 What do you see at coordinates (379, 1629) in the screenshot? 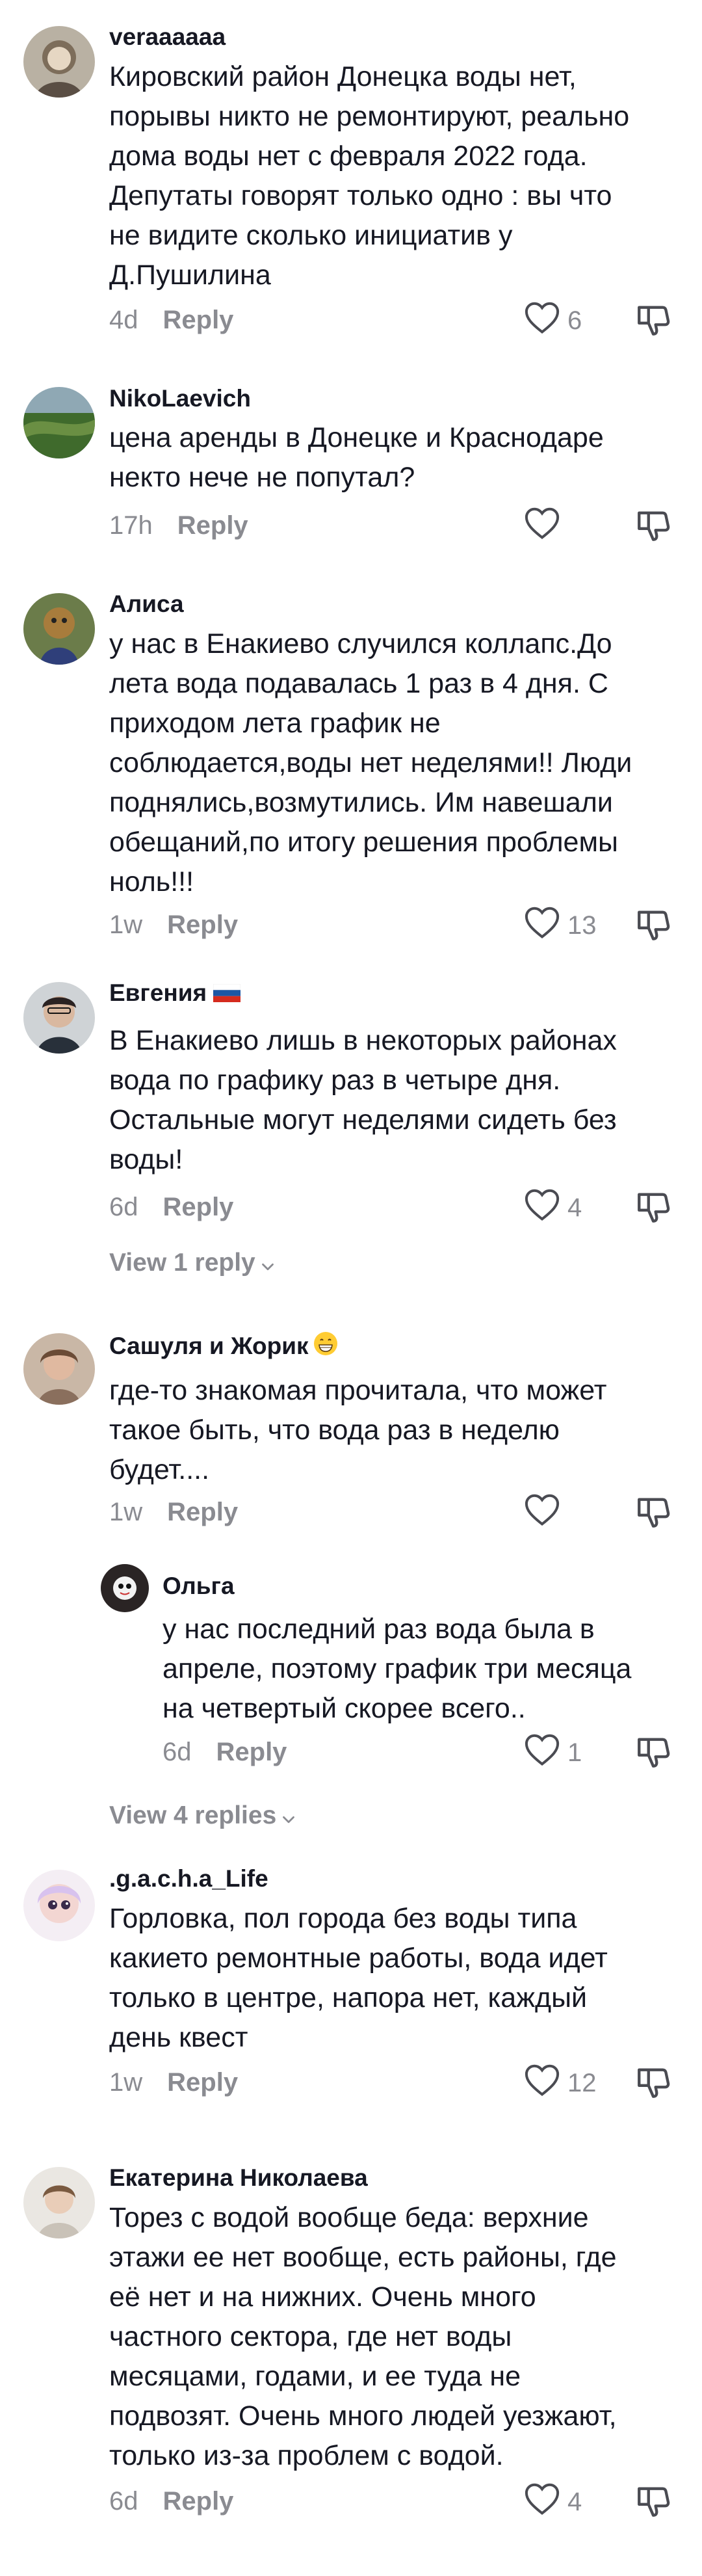
I see `comment-line: у нас последний раз вода была в` at bounding box center [379, 1629].